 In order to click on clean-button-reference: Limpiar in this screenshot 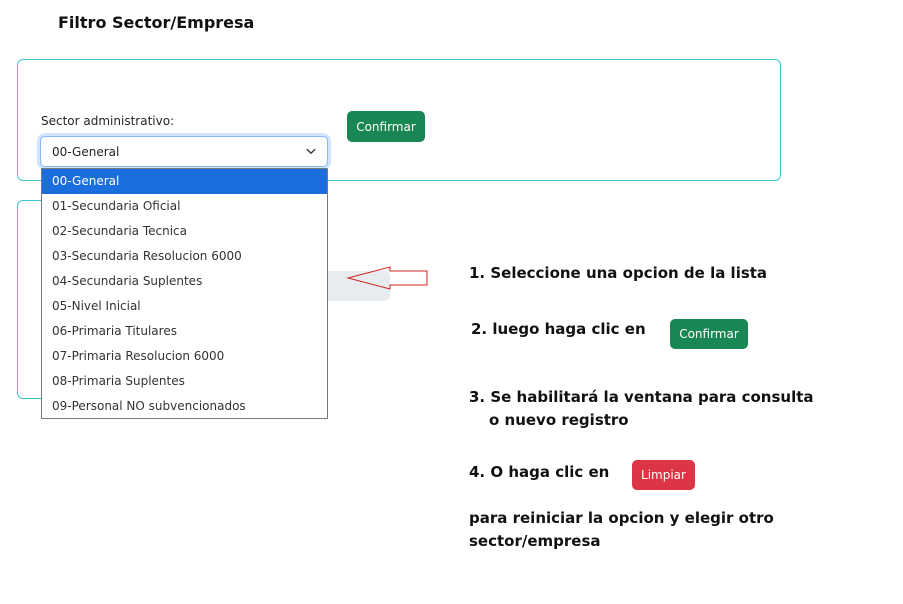, I will do `click(663, 475)`.